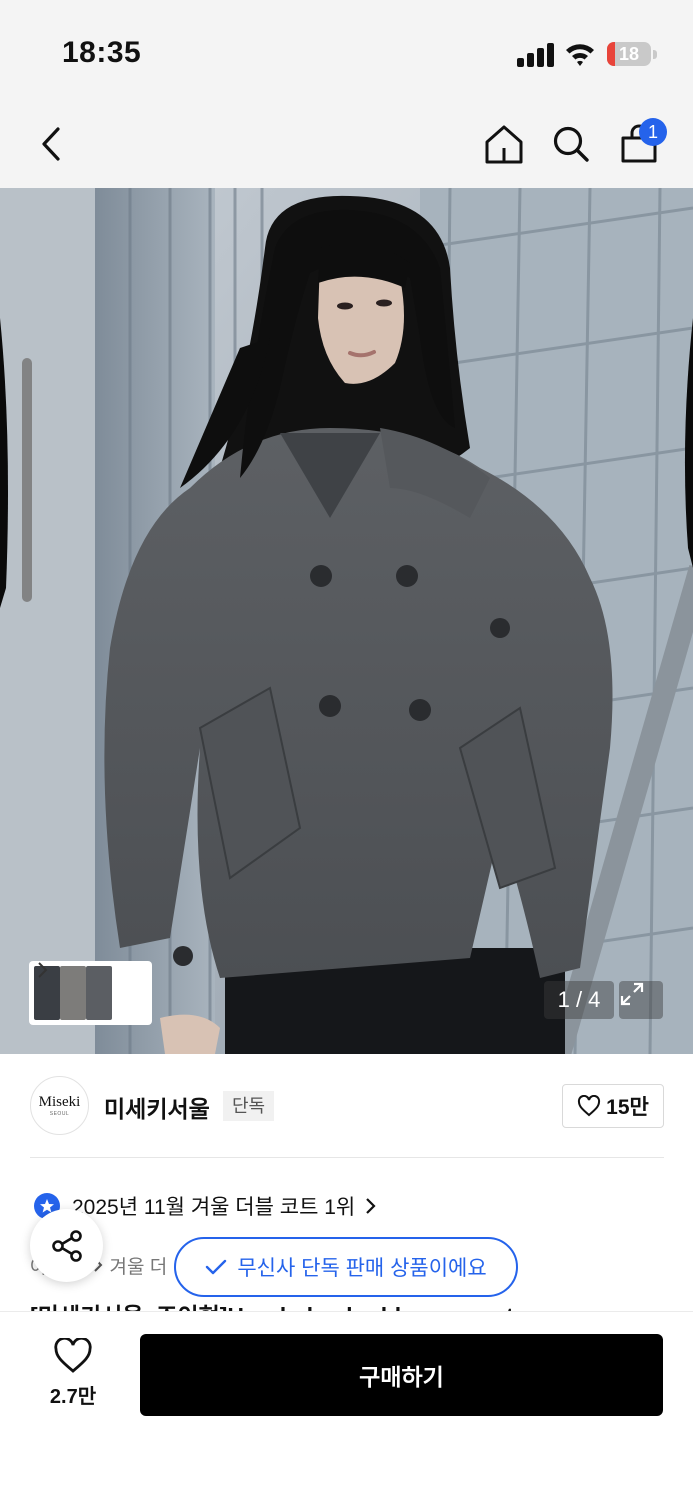  Describe the element at coordinates (73, 1397) in the screenshot. I see `wishlist-count: 2.7만` at that location.